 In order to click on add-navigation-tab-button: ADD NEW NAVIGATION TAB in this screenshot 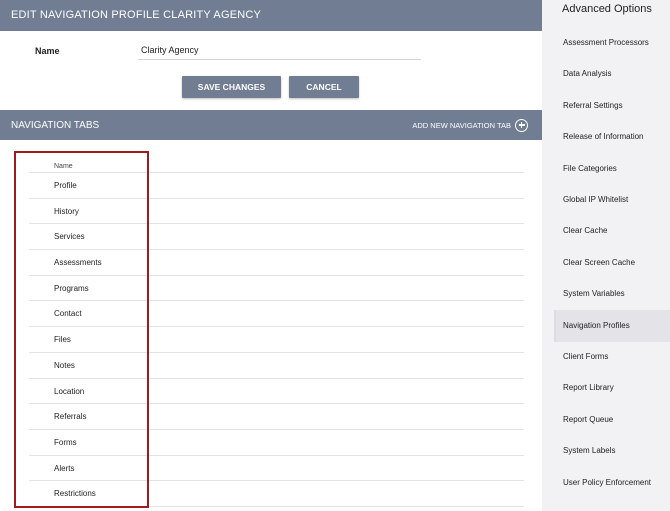, I will do `click(470, 125)`.